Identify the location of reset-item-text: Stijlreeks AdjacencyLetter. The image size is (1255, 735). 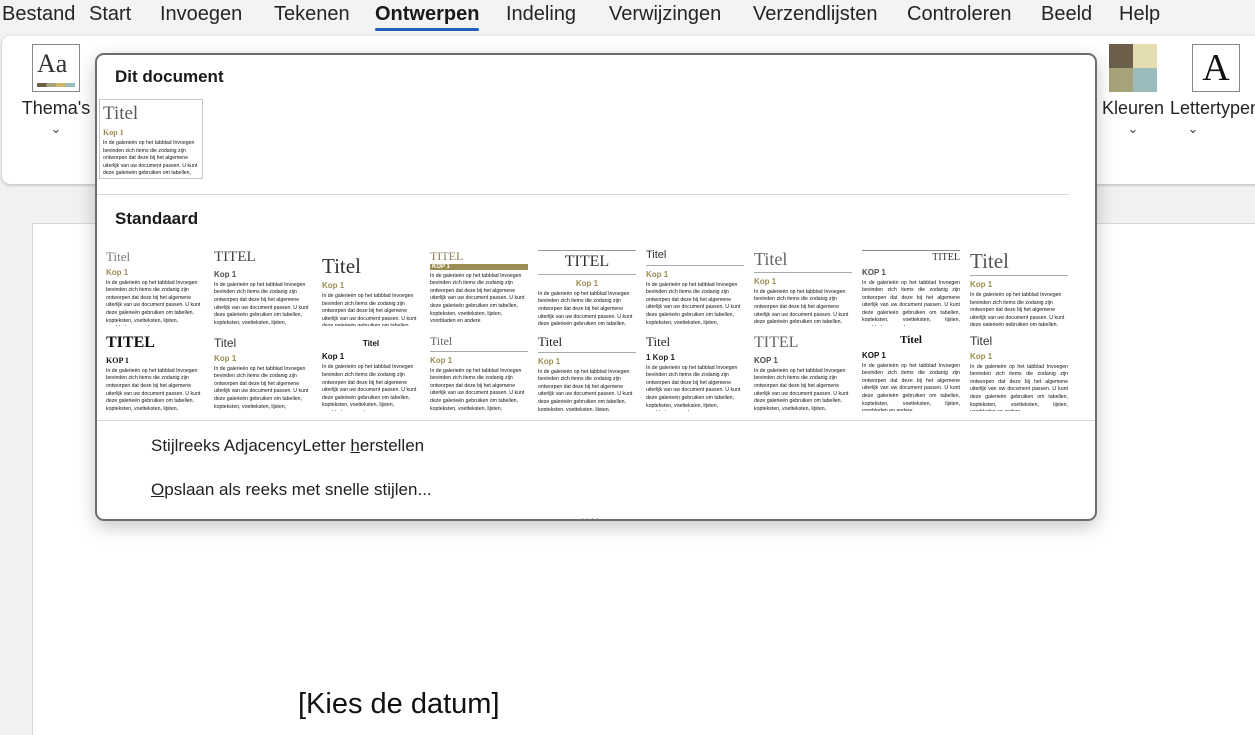
(251, 445).